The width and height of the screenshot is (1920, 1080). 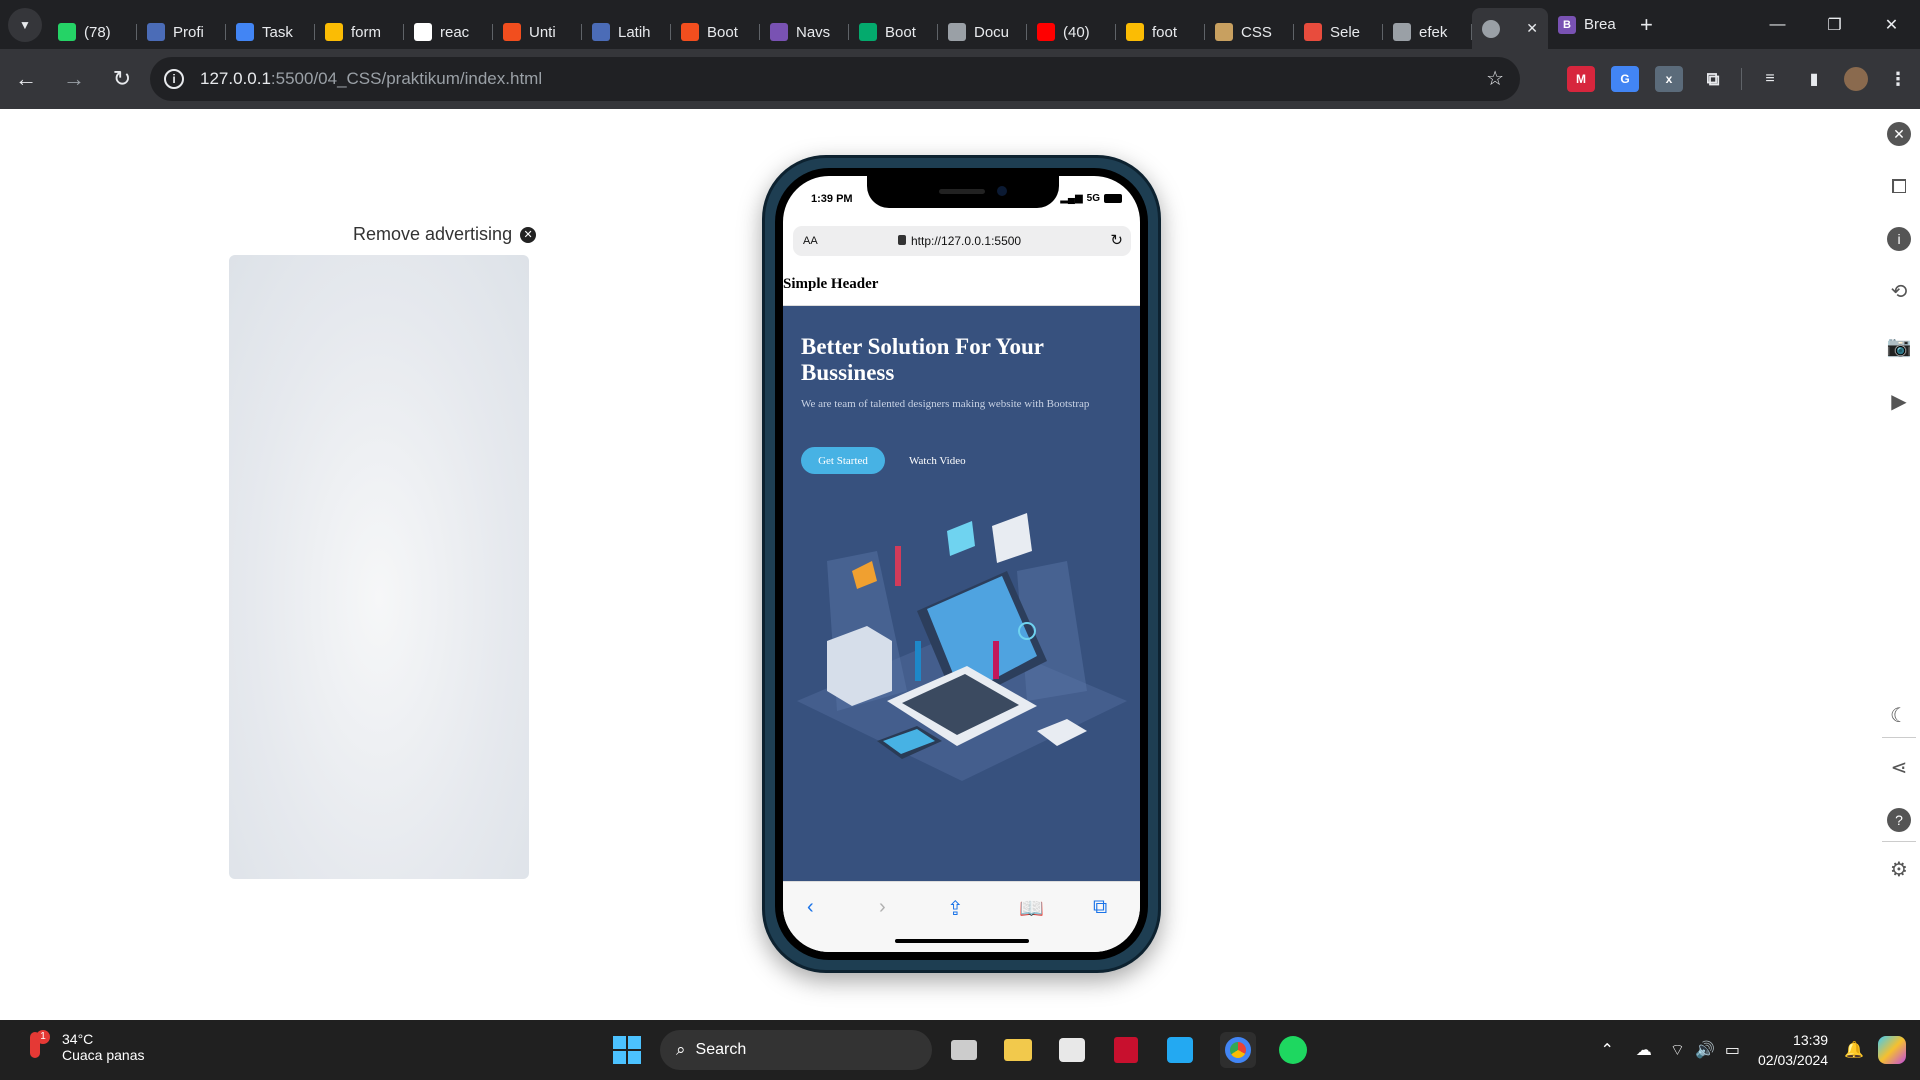 I want to click on responsive-viewer-panel: ✕ ⧠ i ⟲ 📷 ▶ ☾ ⋖ ? ⚙, so click(x=1898, y=564).